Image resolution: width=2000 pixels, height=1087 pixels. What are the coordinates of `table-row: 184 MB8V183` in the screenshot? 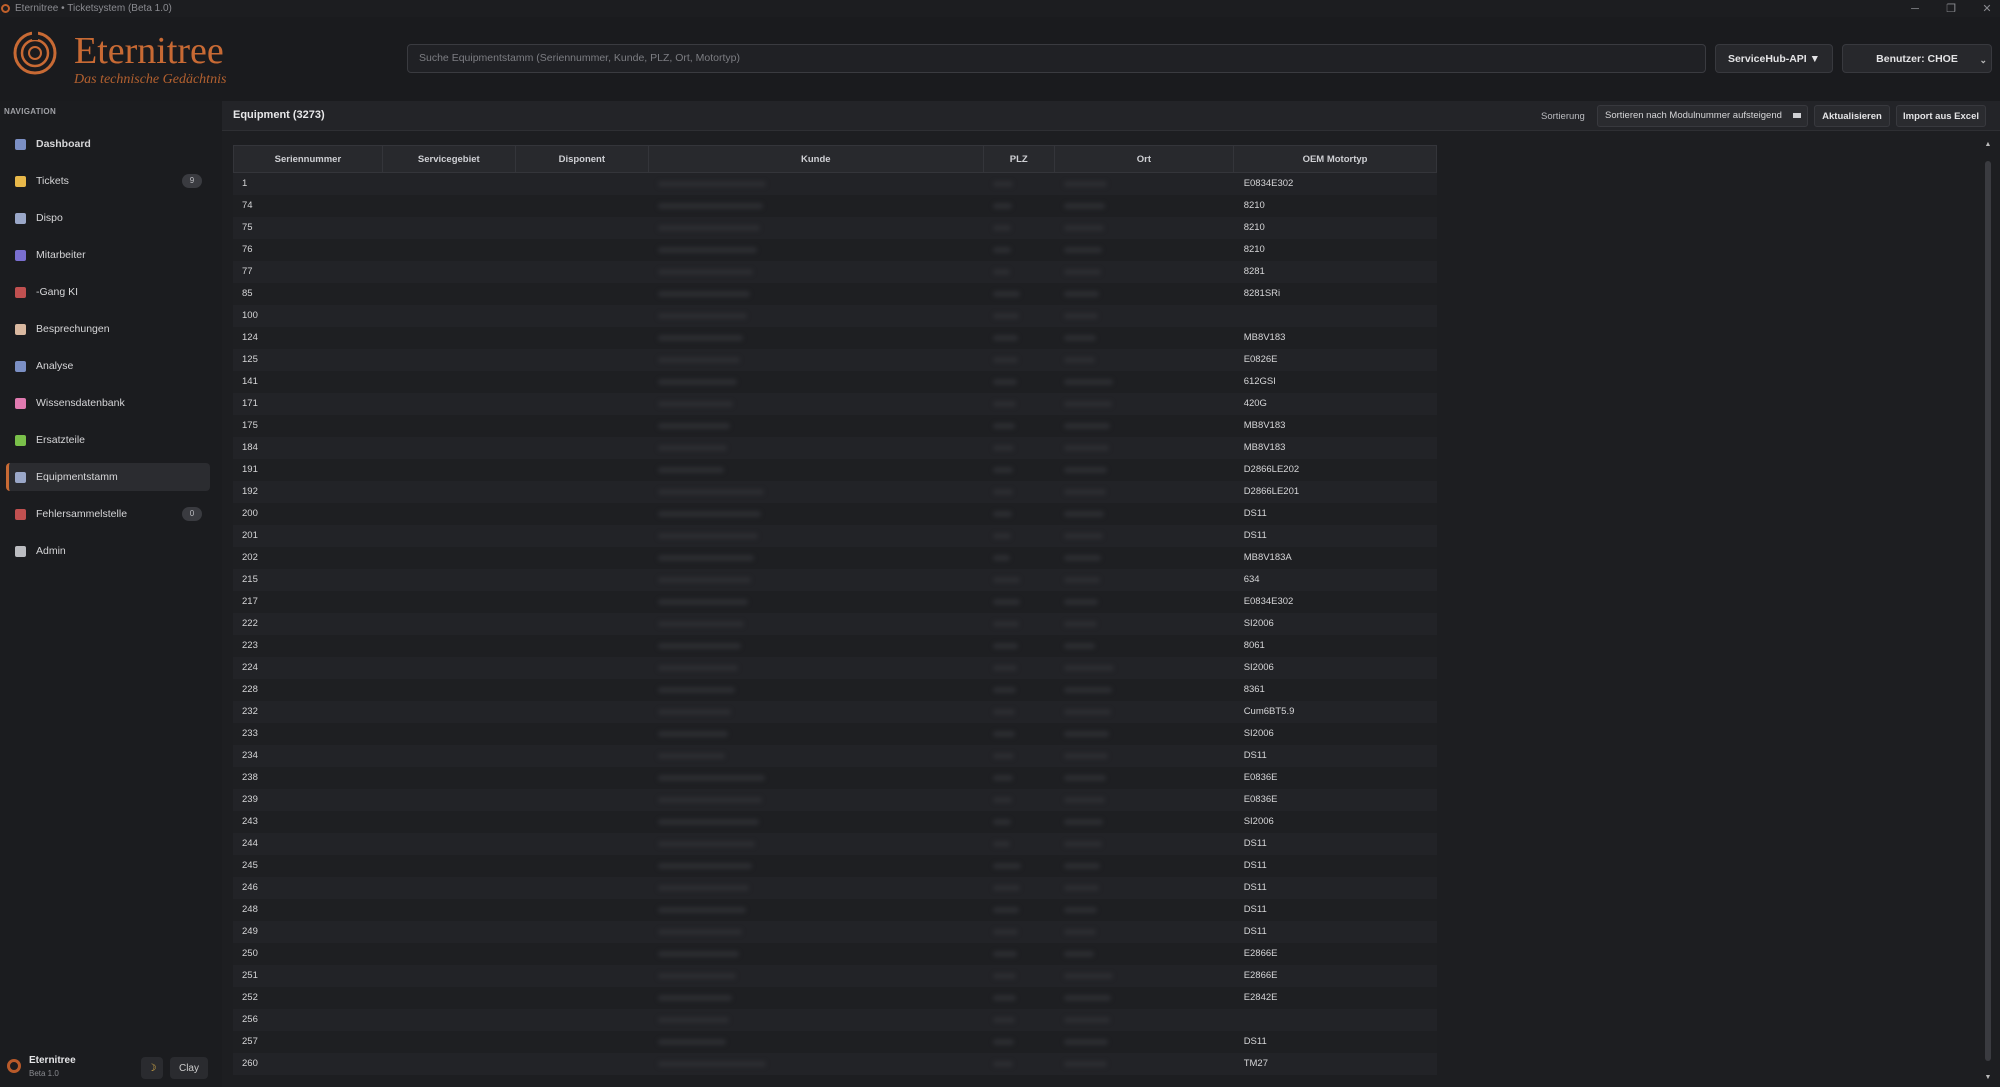 It's located at (835, 448).